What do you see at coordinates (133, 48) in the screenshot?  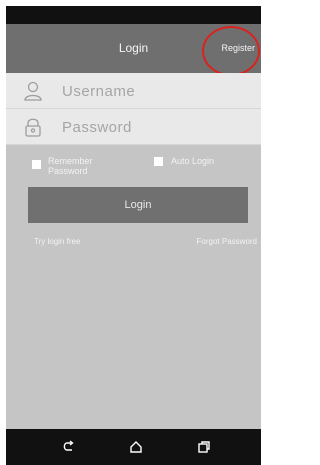 I see `title-bar: Login Register` at bounding box center [133, 48].